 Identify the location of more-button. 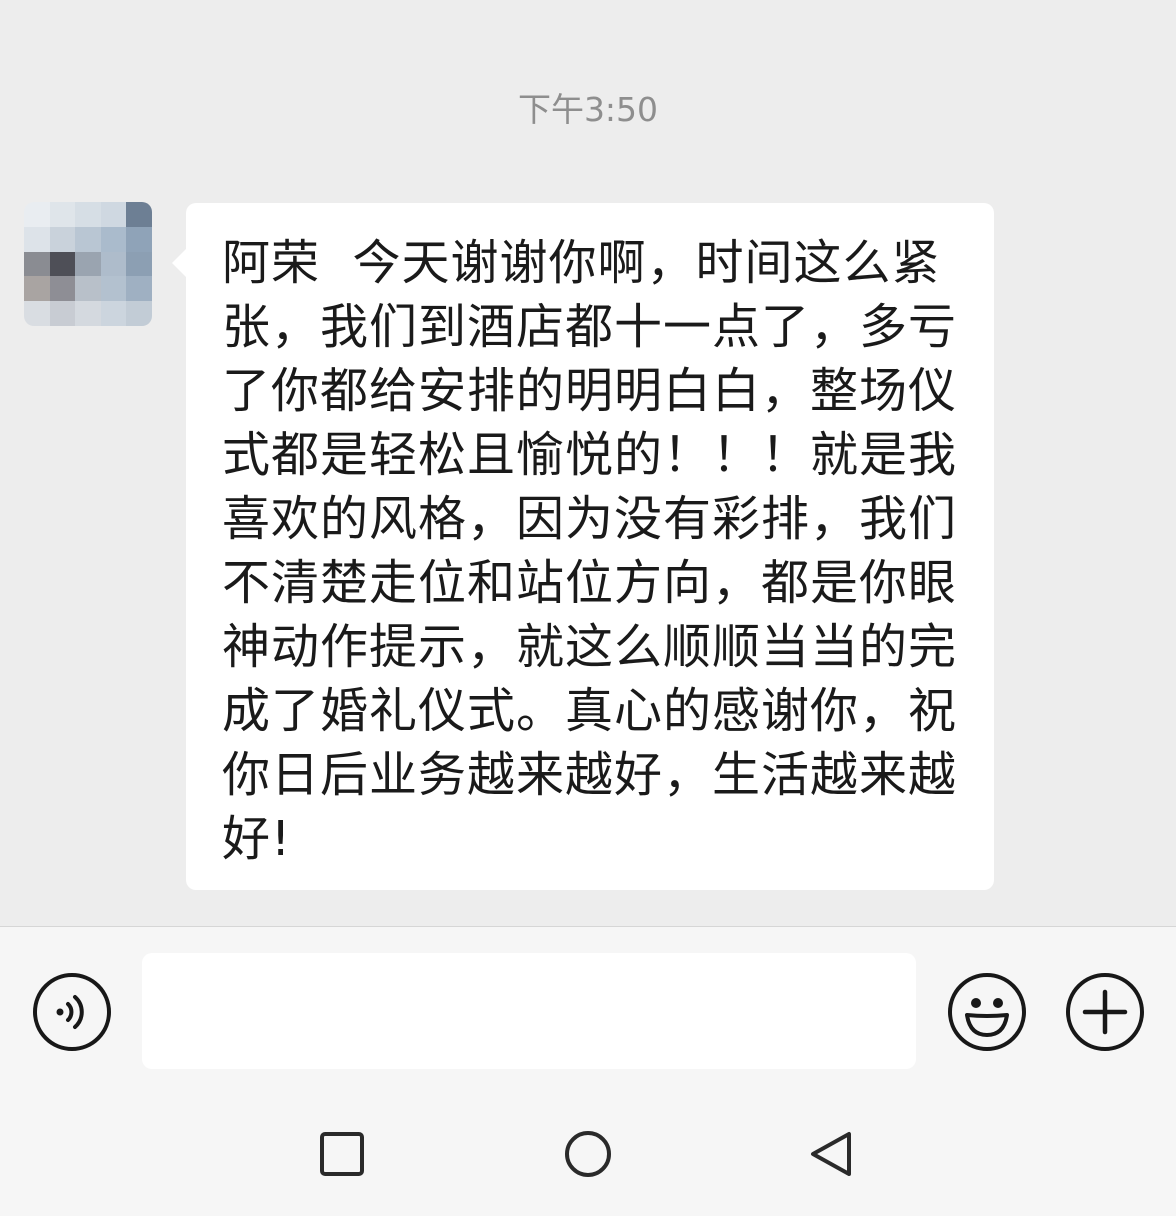
(1105, 1012).